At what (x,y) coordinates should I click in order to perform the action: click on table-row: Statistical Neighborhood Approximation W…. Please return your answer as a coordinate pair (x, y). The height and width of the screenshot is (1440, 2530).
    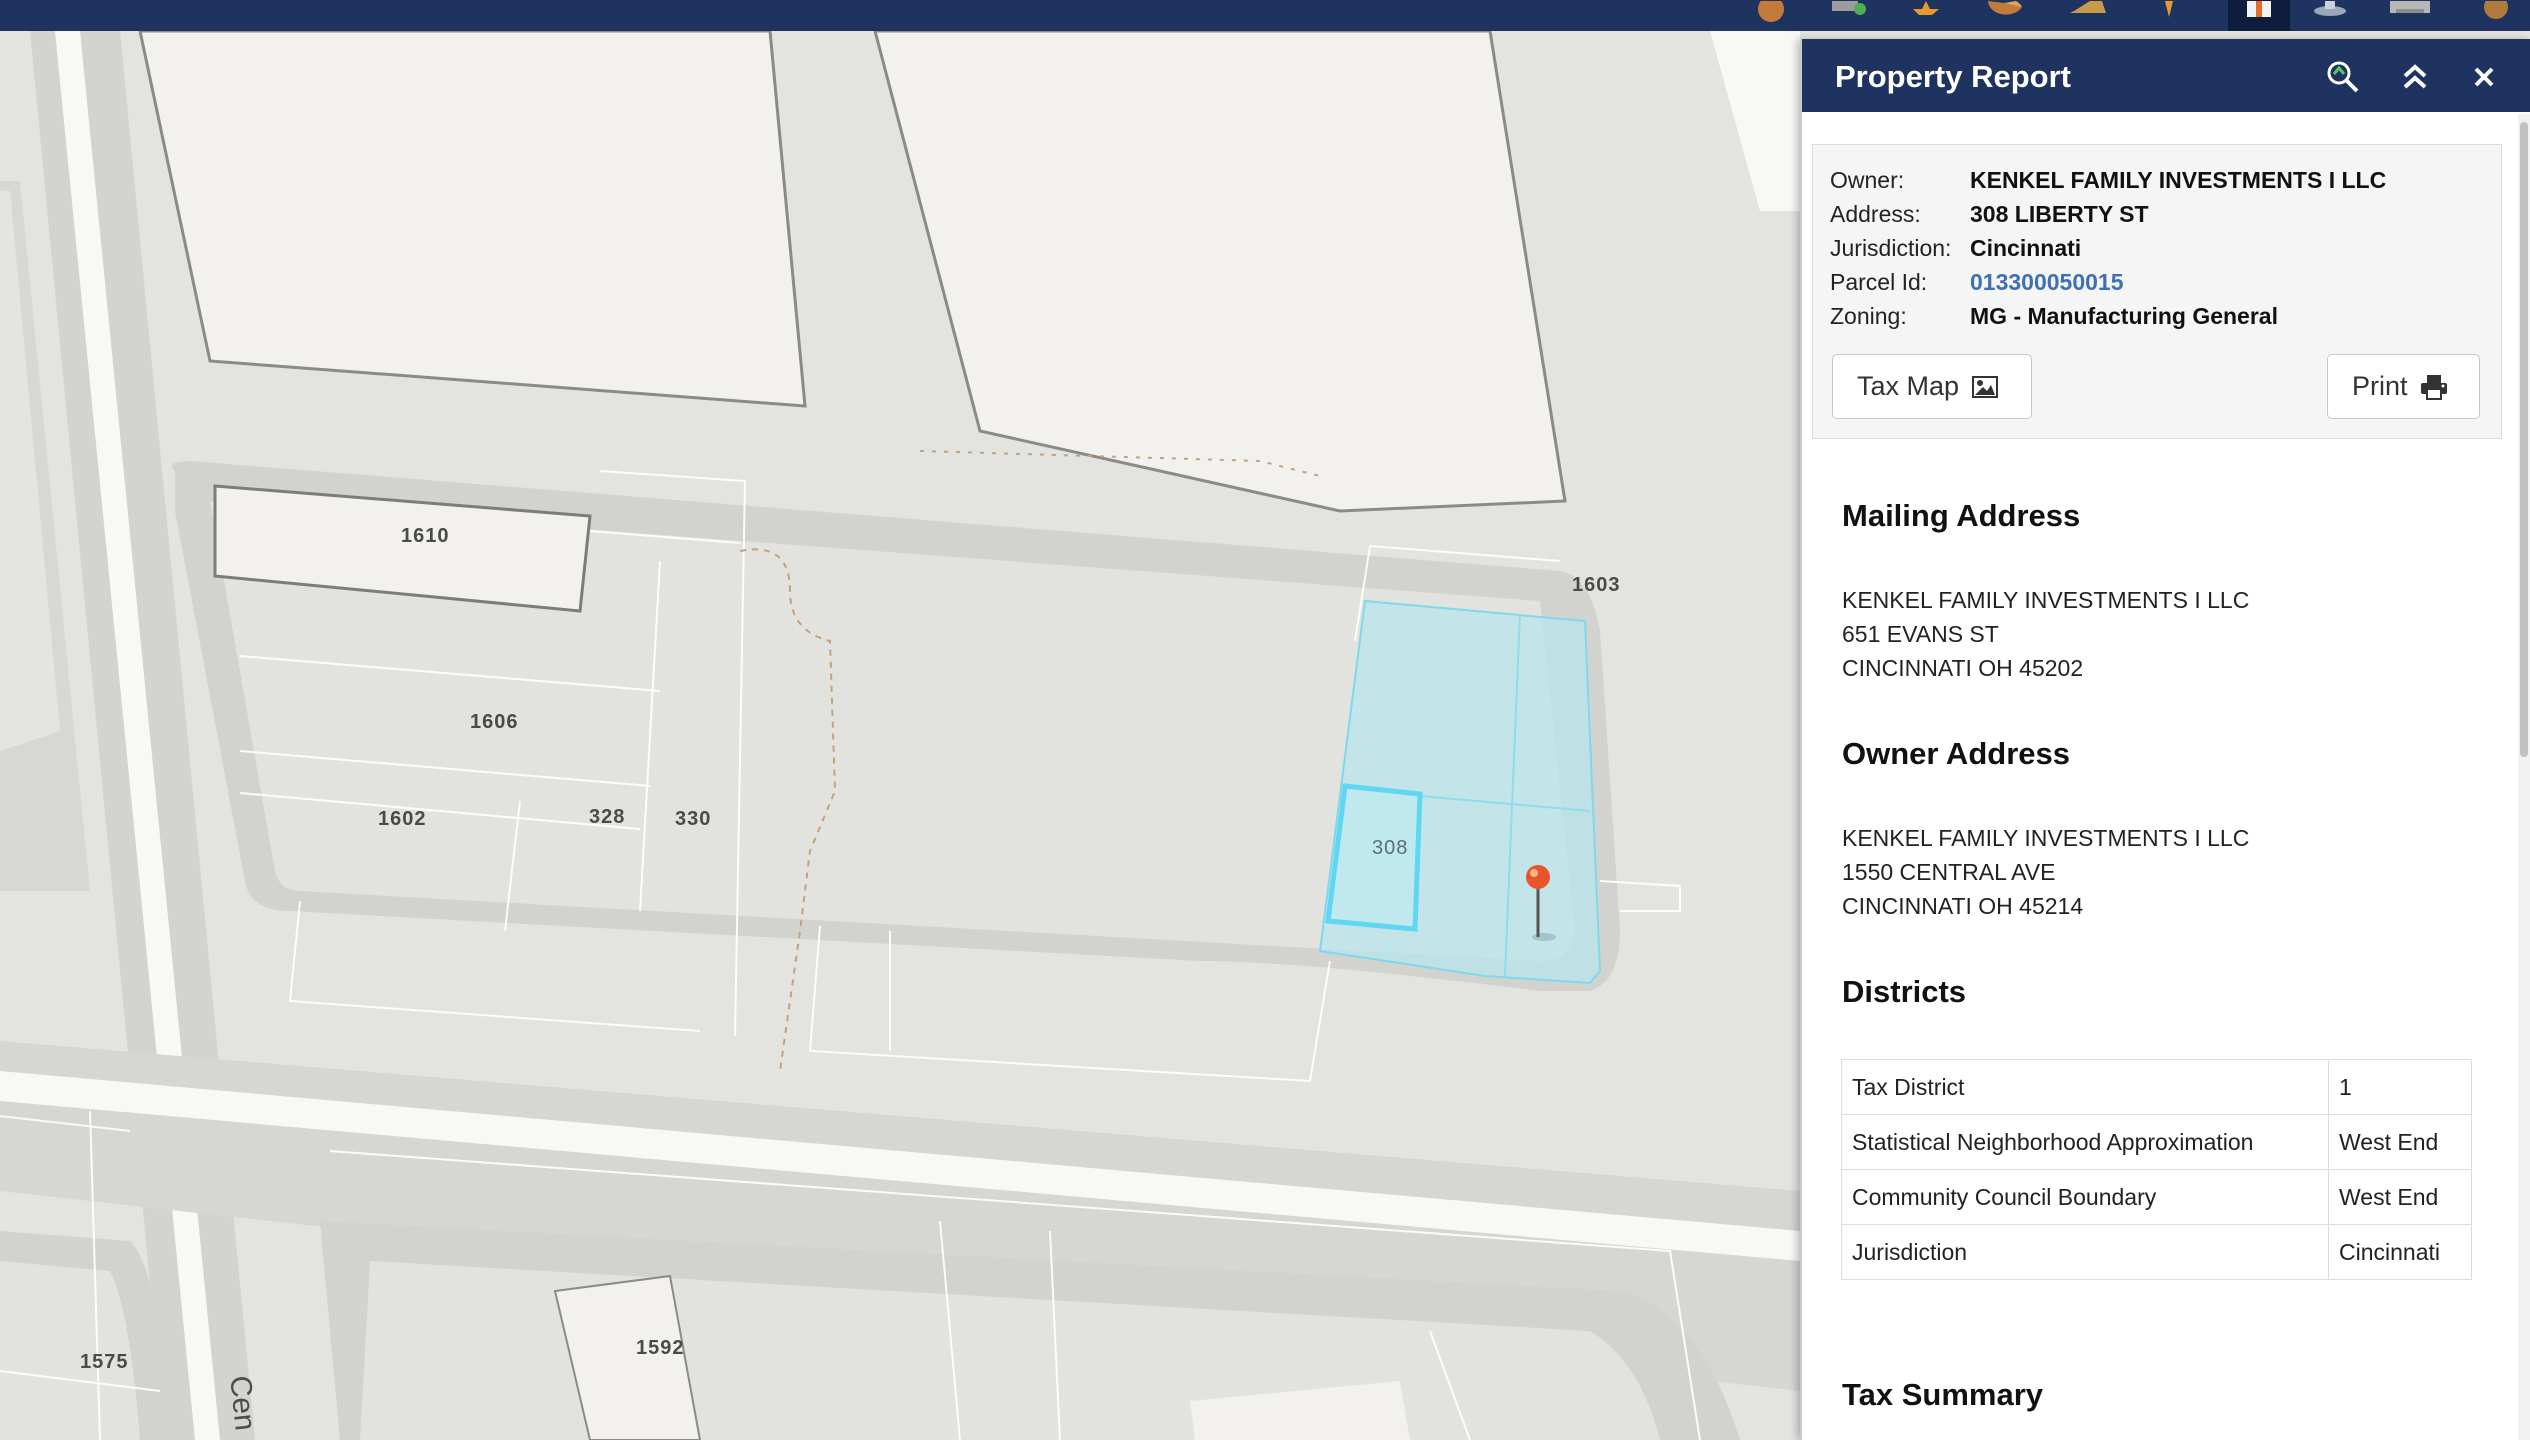
    Looking at the image, I should click on (2156, 1142).